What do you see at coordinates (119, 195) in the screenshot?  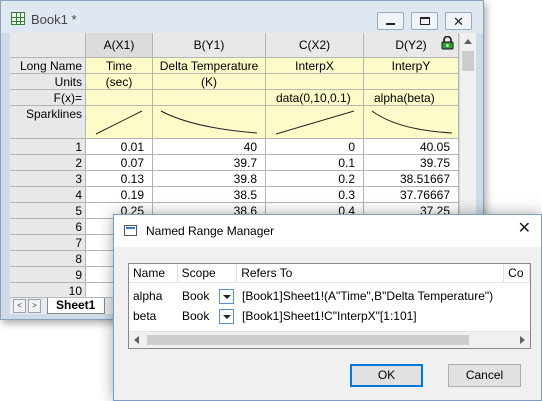 I see `cell-a: 0.19` at bounding box center [119, 195].